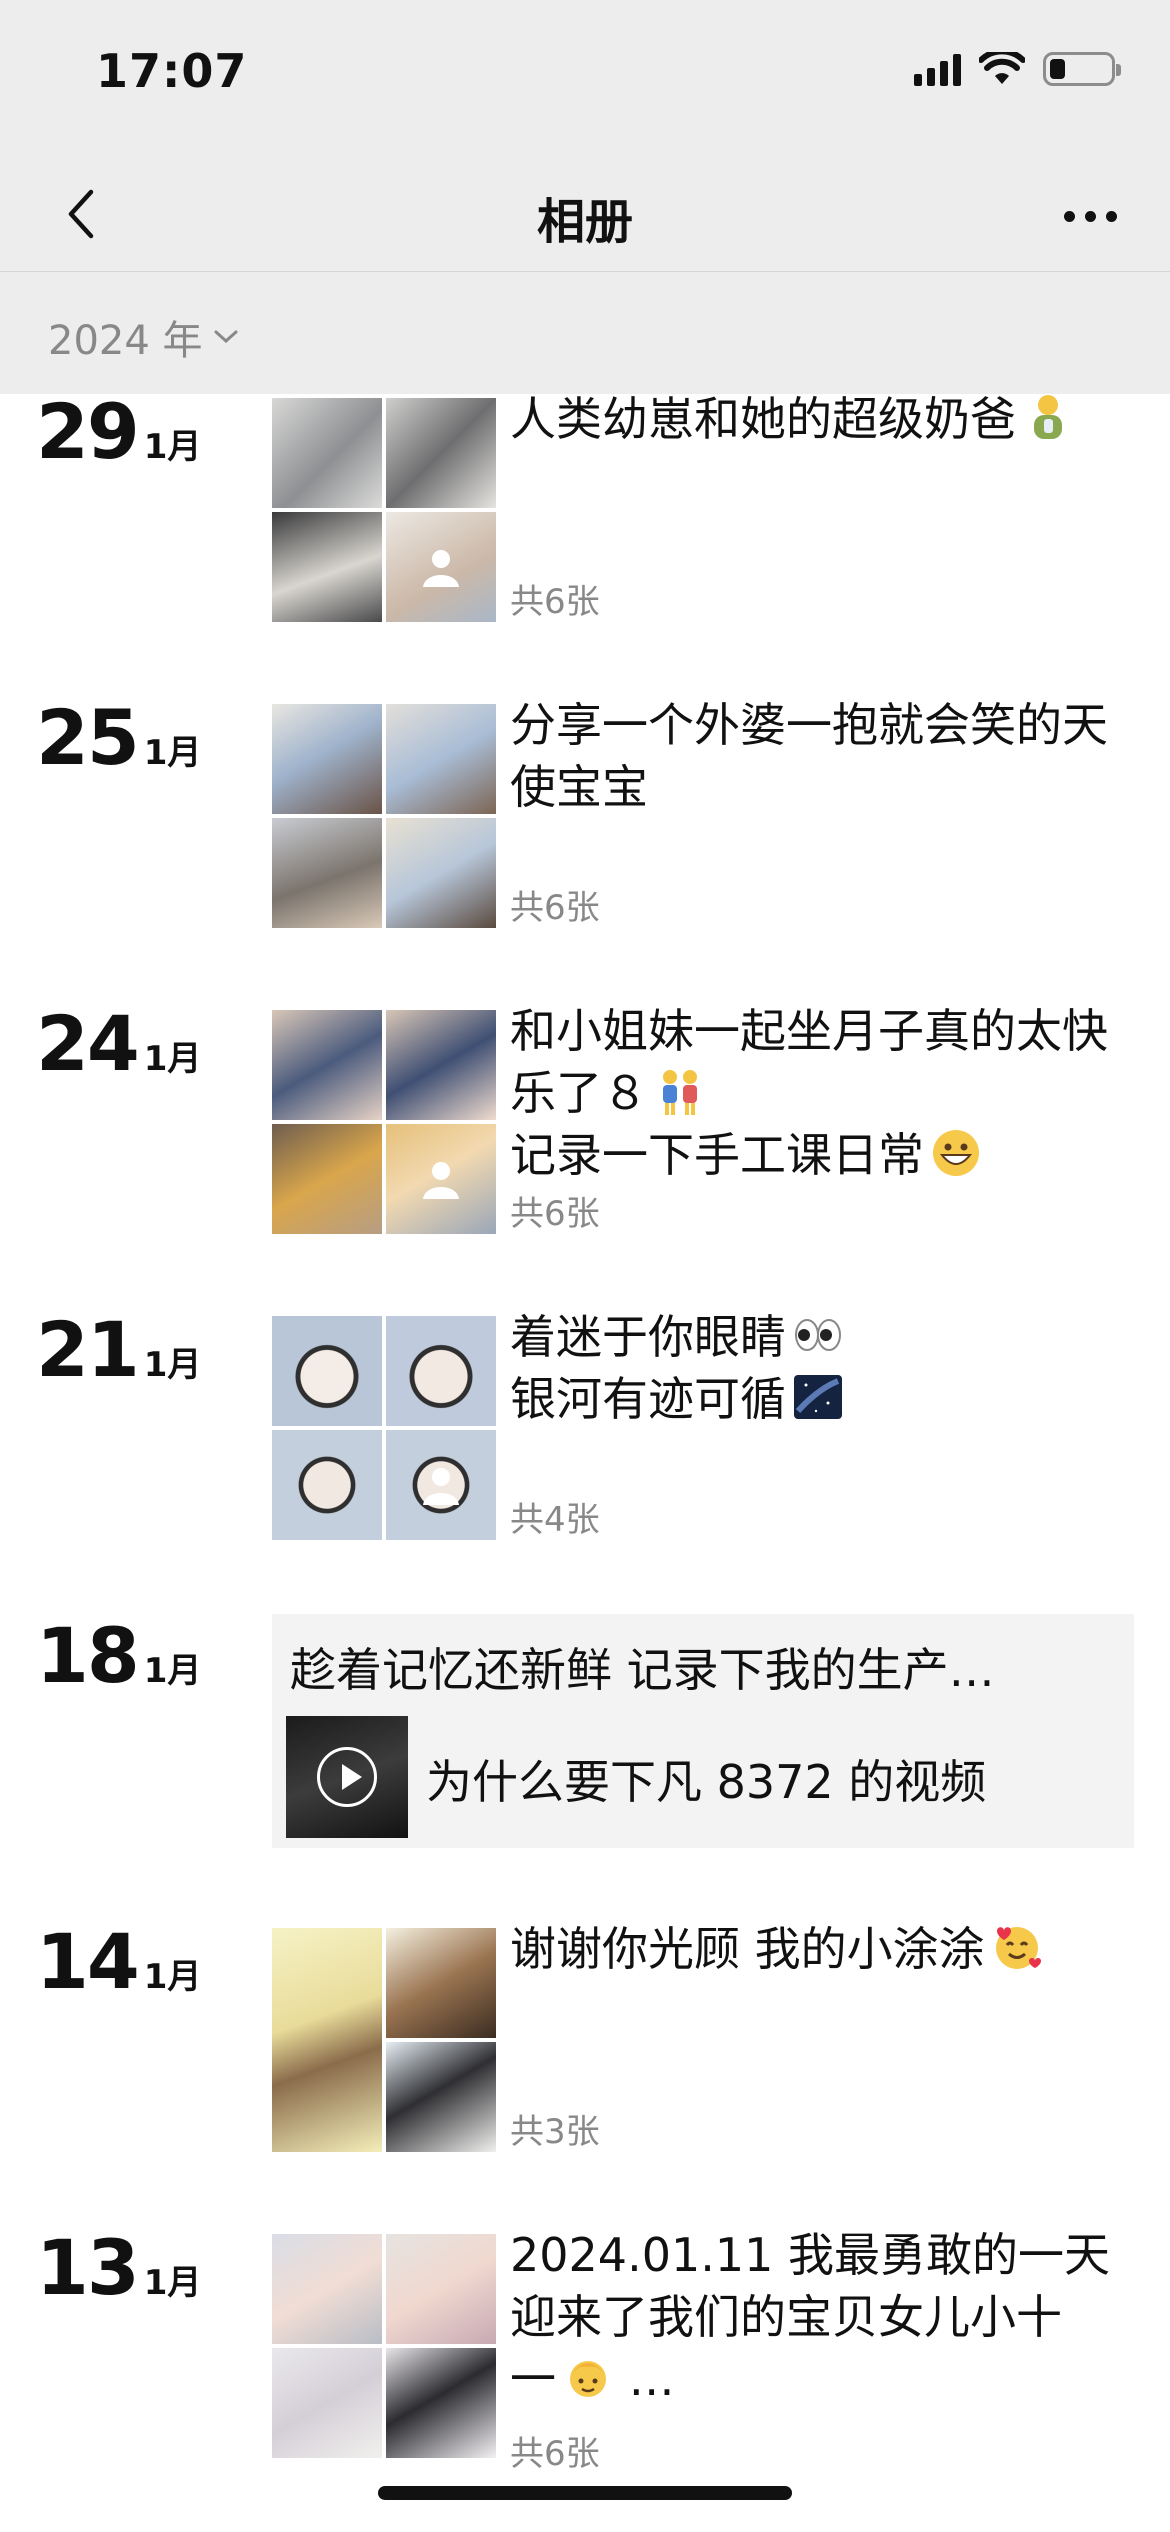 This screenshot has height=2532, width=1170. Describe the element at coordinates (1057, 69) in the screenshot. I see `battery-level` at that location.